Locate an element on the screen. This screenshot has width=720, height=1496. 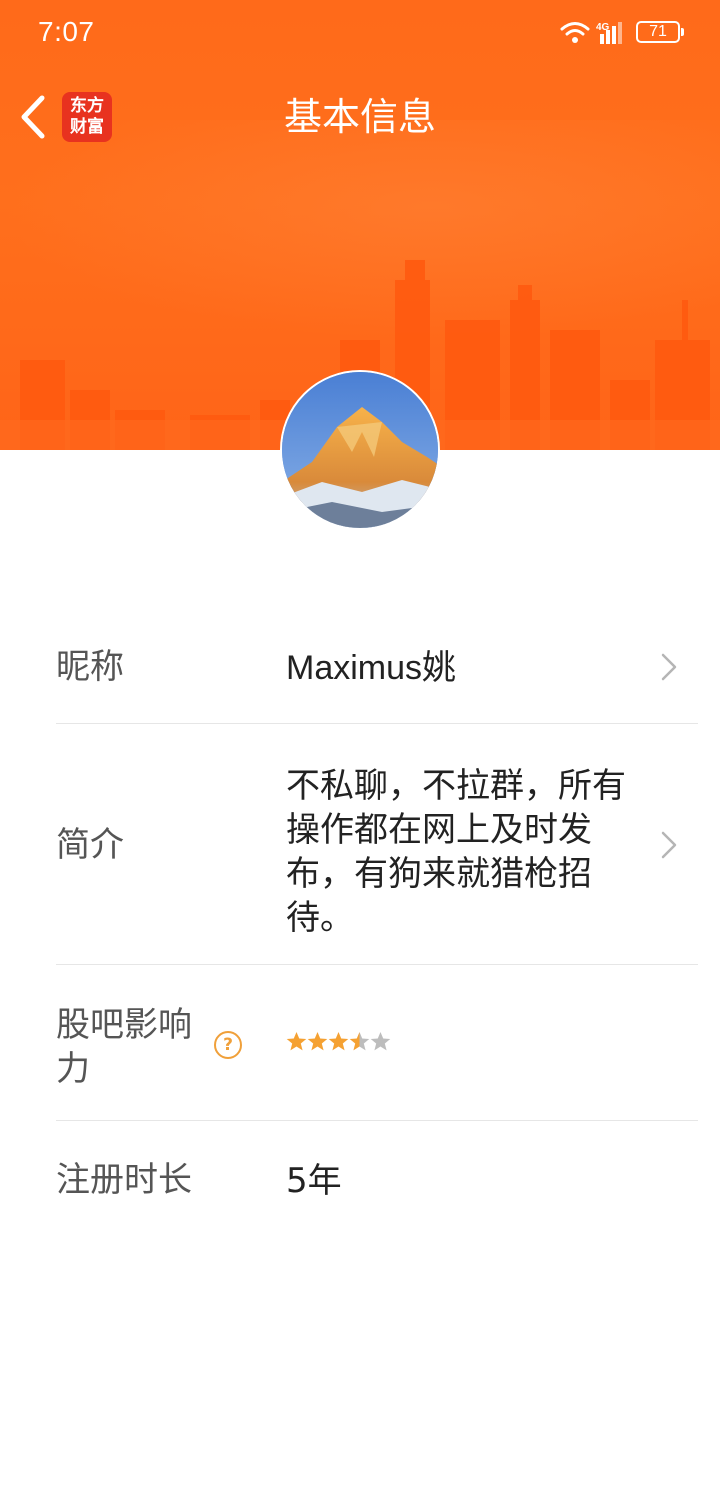
mountain-avatar-image is located at coordinates (360, 450).